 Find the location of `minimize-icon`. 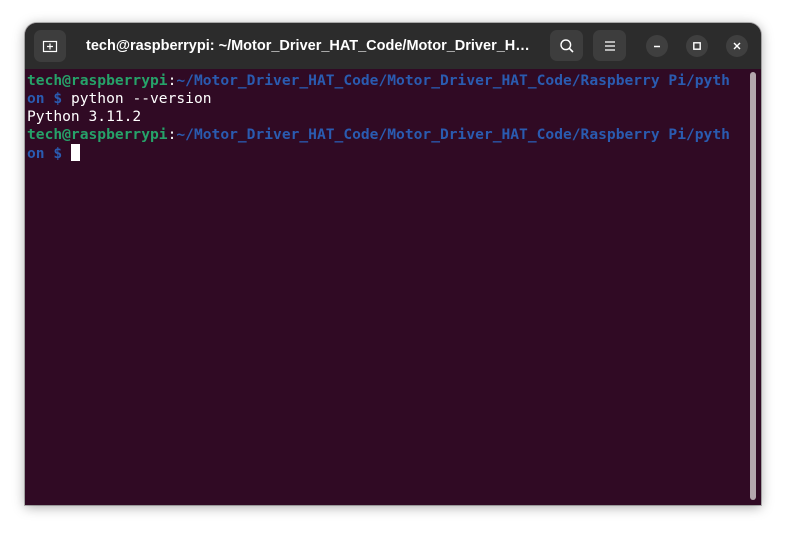

minimize-icon is located at coordinates (657, 46).